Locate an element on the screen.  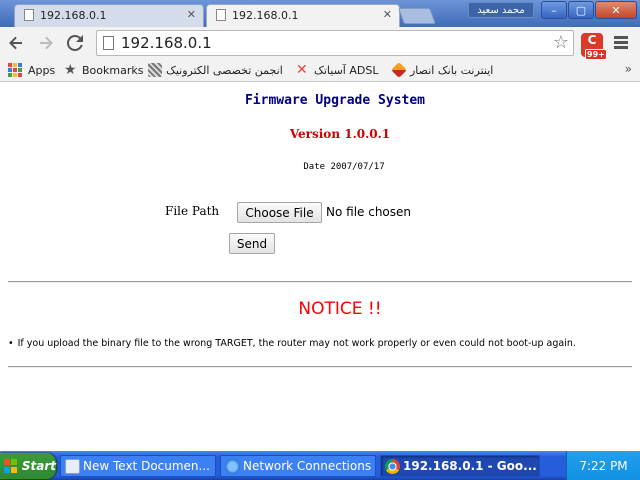
bookmark-label: آسیاتک ADSL is located at coordinates (346, 70).